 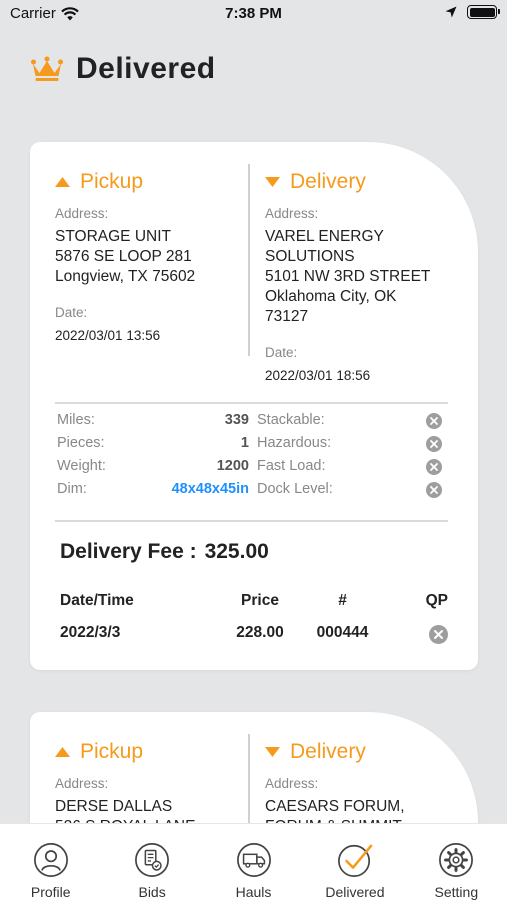 What do you see at coordinates (108, 335) in the screenshot?
I see `pickup-date: 2022/03/01 13:56` at bounding box center [108, 335].